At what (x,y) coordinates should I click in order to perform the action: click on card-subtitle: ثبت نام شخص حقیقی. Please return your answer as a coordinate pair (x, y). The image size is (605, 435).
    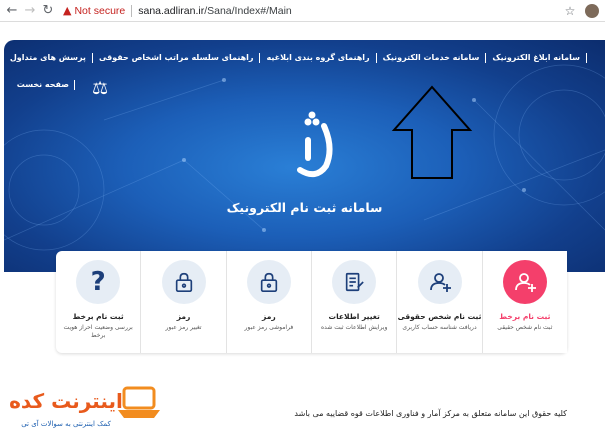
    Looking at the image, I should click on (525, 327).